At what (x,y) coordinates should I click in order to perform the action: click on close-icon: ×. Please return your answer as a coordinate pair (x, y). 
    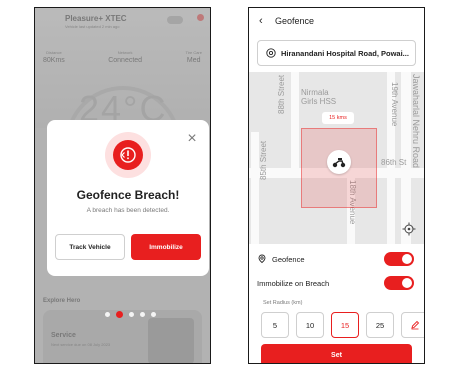
    Looking at the image, I should click on (192, 139).